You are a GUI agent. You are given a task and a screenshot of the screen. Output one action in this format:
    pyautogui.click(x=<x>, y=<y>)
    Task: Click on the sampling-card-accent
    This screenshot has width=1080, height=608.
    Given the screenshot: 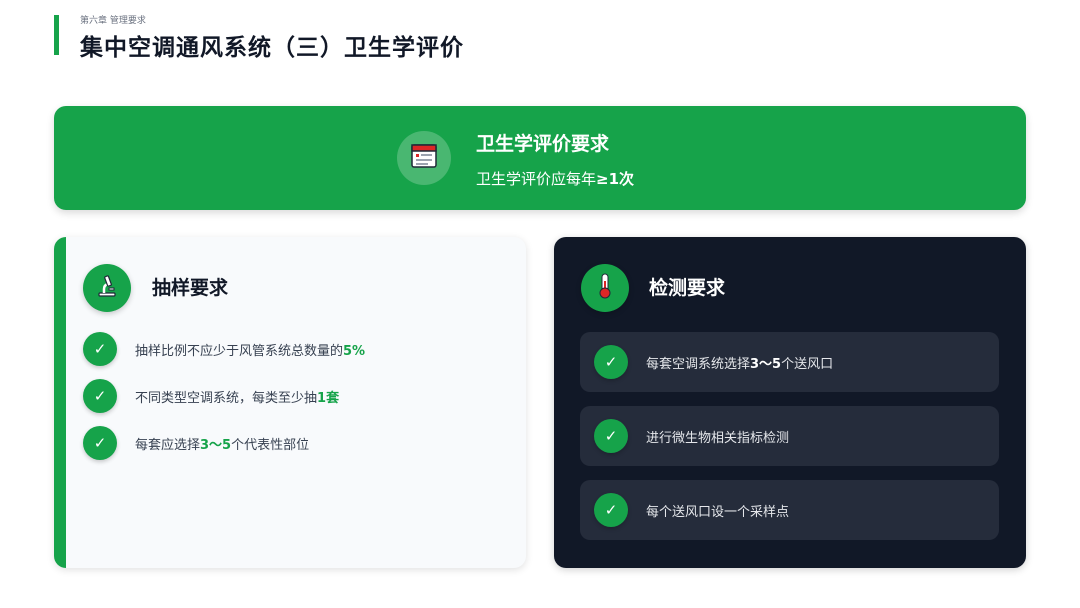 What is the action you would take?
    pyautogui.click(x=60, y=402)
    